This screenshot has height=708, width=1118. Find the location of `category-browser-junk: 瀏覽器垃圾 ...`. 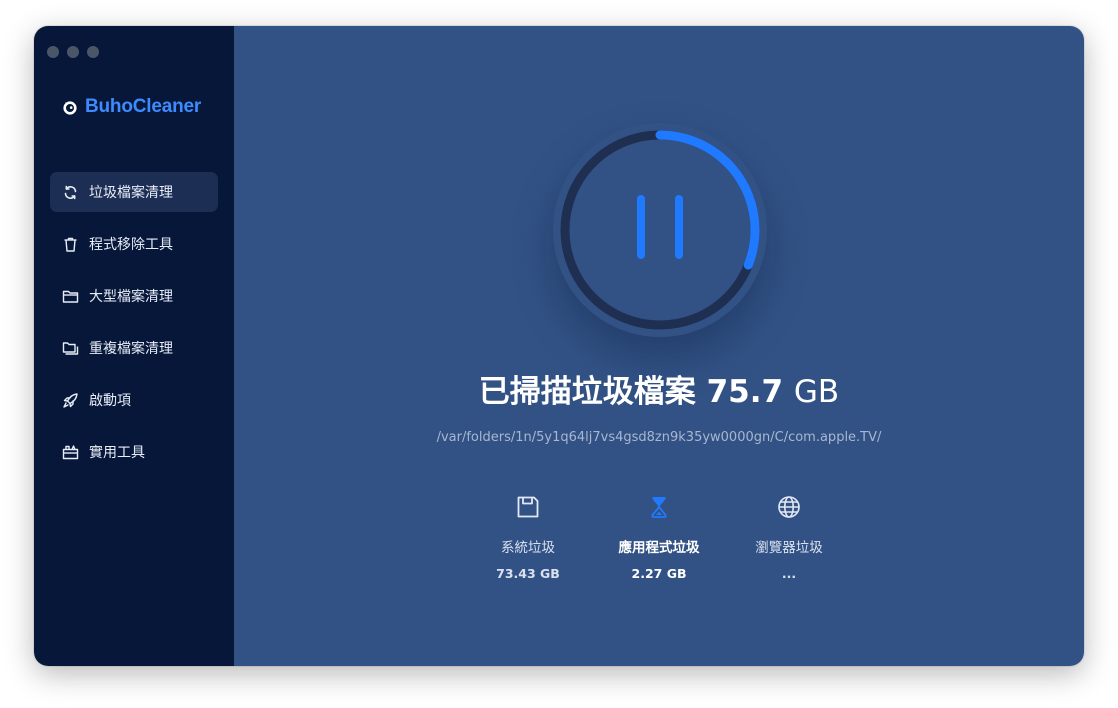

category-browser-junk: 瀏覽器垃圾 ... is located at coordinates (789, 537).